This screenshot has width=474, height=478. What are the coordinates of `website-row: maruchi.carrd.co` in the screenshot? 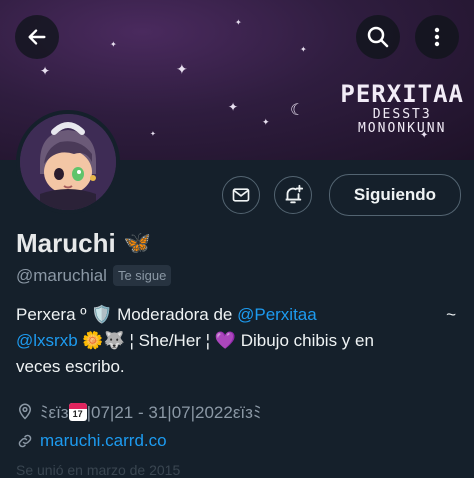 It's located at (91, 441).